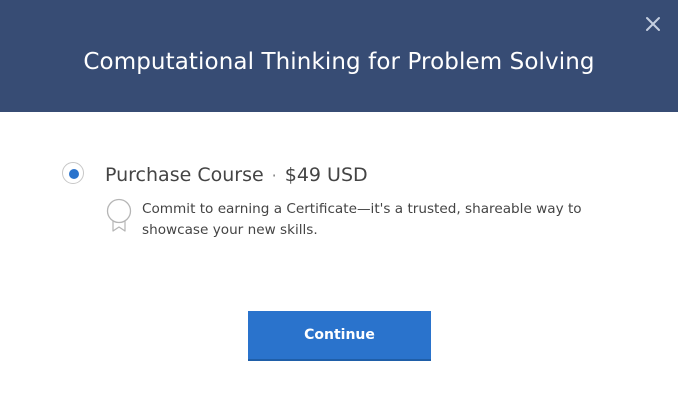  What do you see at coordinates (326, 175) in the screenshot?
I see `option-price: $49 USD` at bounding box center [326, 175].